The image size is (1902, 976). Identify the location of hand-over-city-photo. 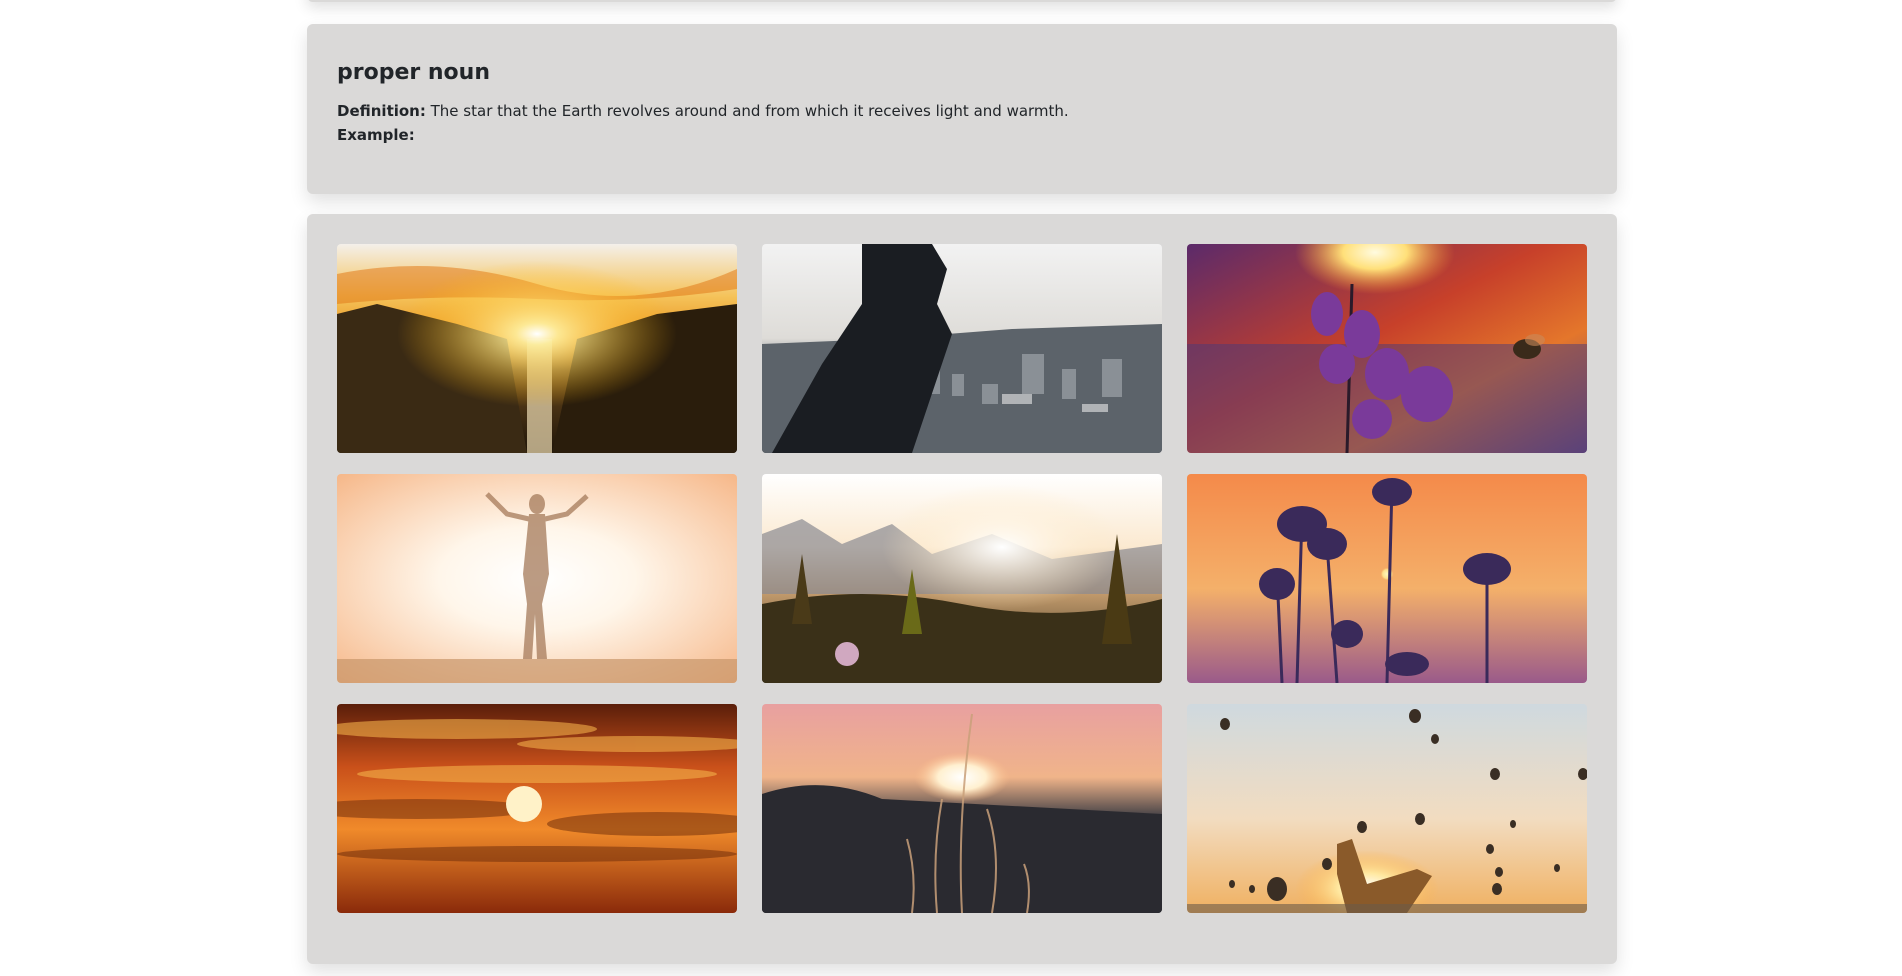
(962, 348).